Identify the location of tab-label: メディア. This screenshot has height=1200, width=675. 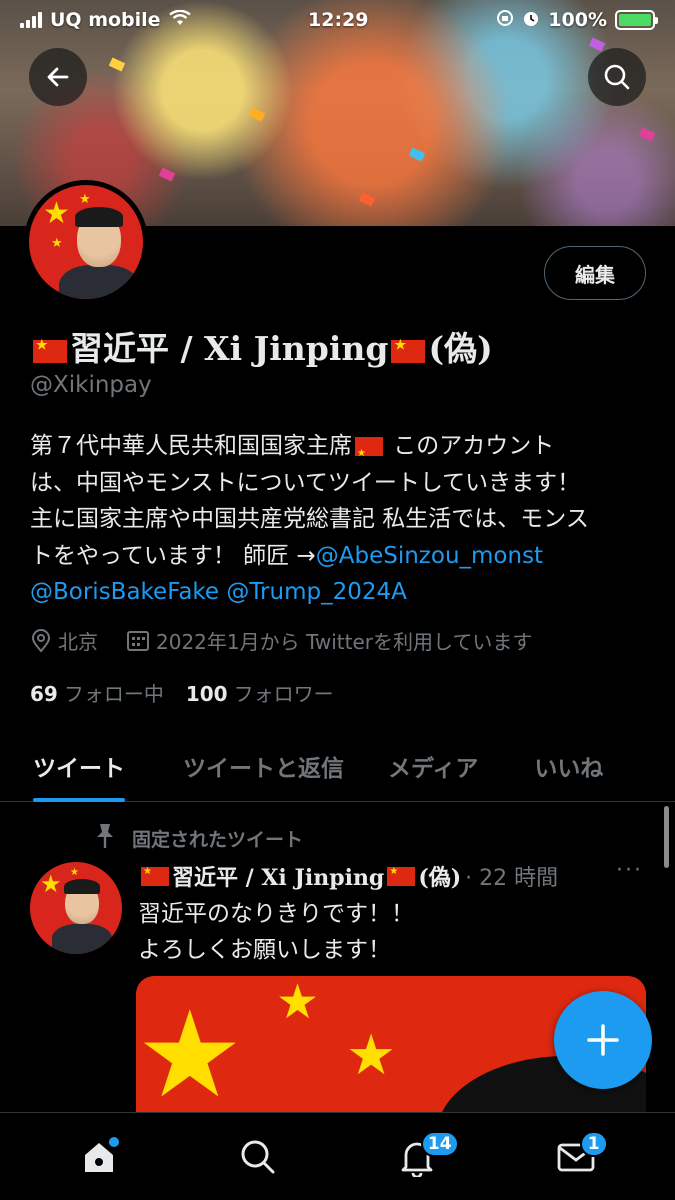
(433, 769).